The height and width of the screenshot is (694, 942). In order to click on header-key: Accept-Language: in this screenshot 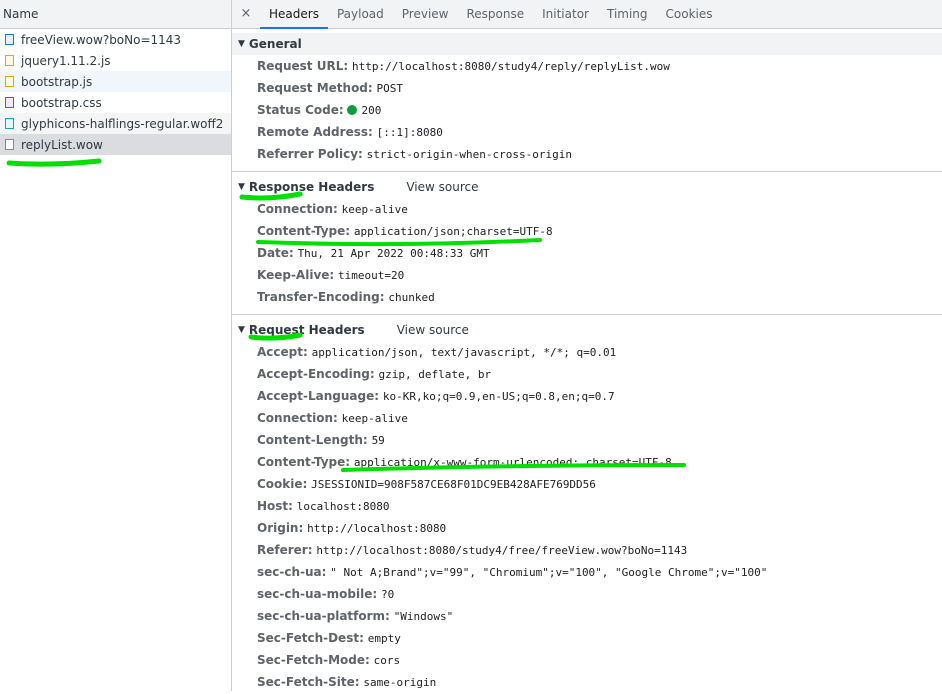, I will do `click(318, 396)`.